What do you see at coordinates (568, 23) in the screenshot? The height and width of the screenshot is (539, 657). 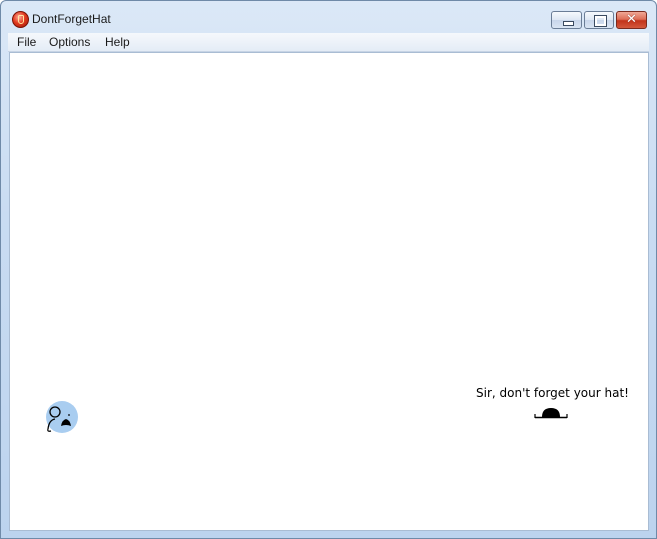 I see `minimize-icon` at bounding box center [568, 23].